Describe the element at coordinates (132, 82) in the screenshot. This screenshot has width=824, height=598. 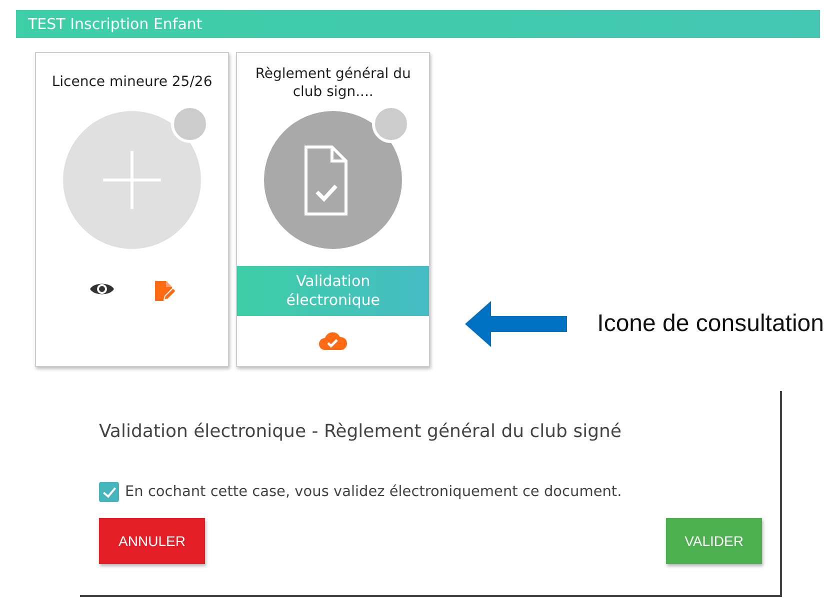
I see `document-title: Licence mineure 25/26` at that location.